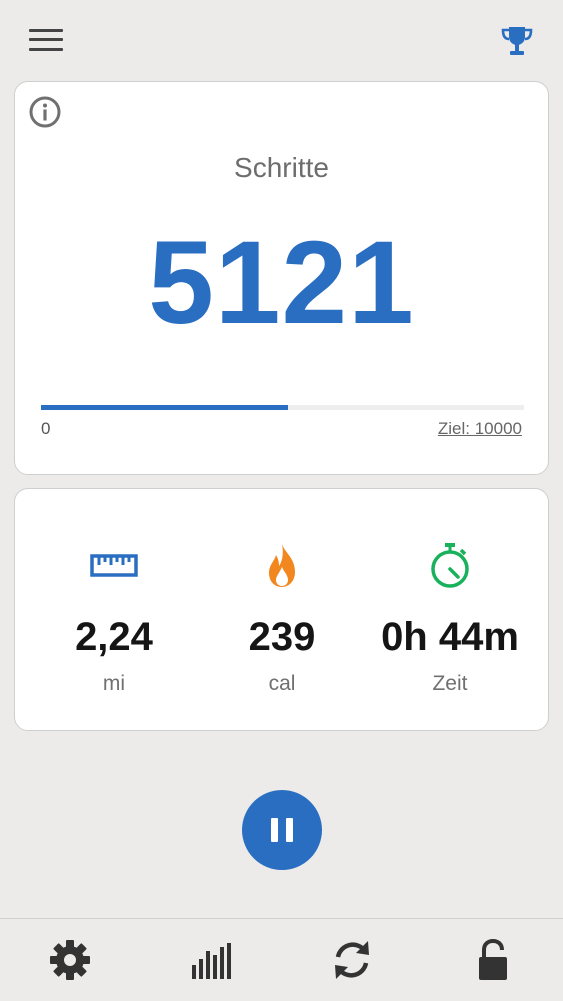 Image resolution: width=563 pixels, height=1001 pixels. I want to click on settings-button, so click(70, 960).